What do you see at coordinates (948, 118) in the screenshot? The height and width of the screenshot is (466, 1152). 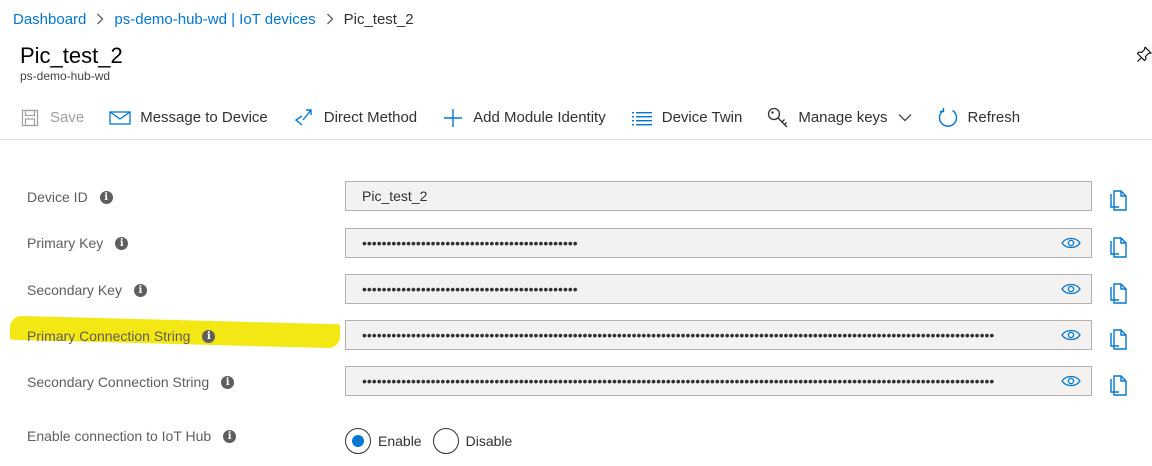 I see `refresh-icon` at bounding box center [948, 118].